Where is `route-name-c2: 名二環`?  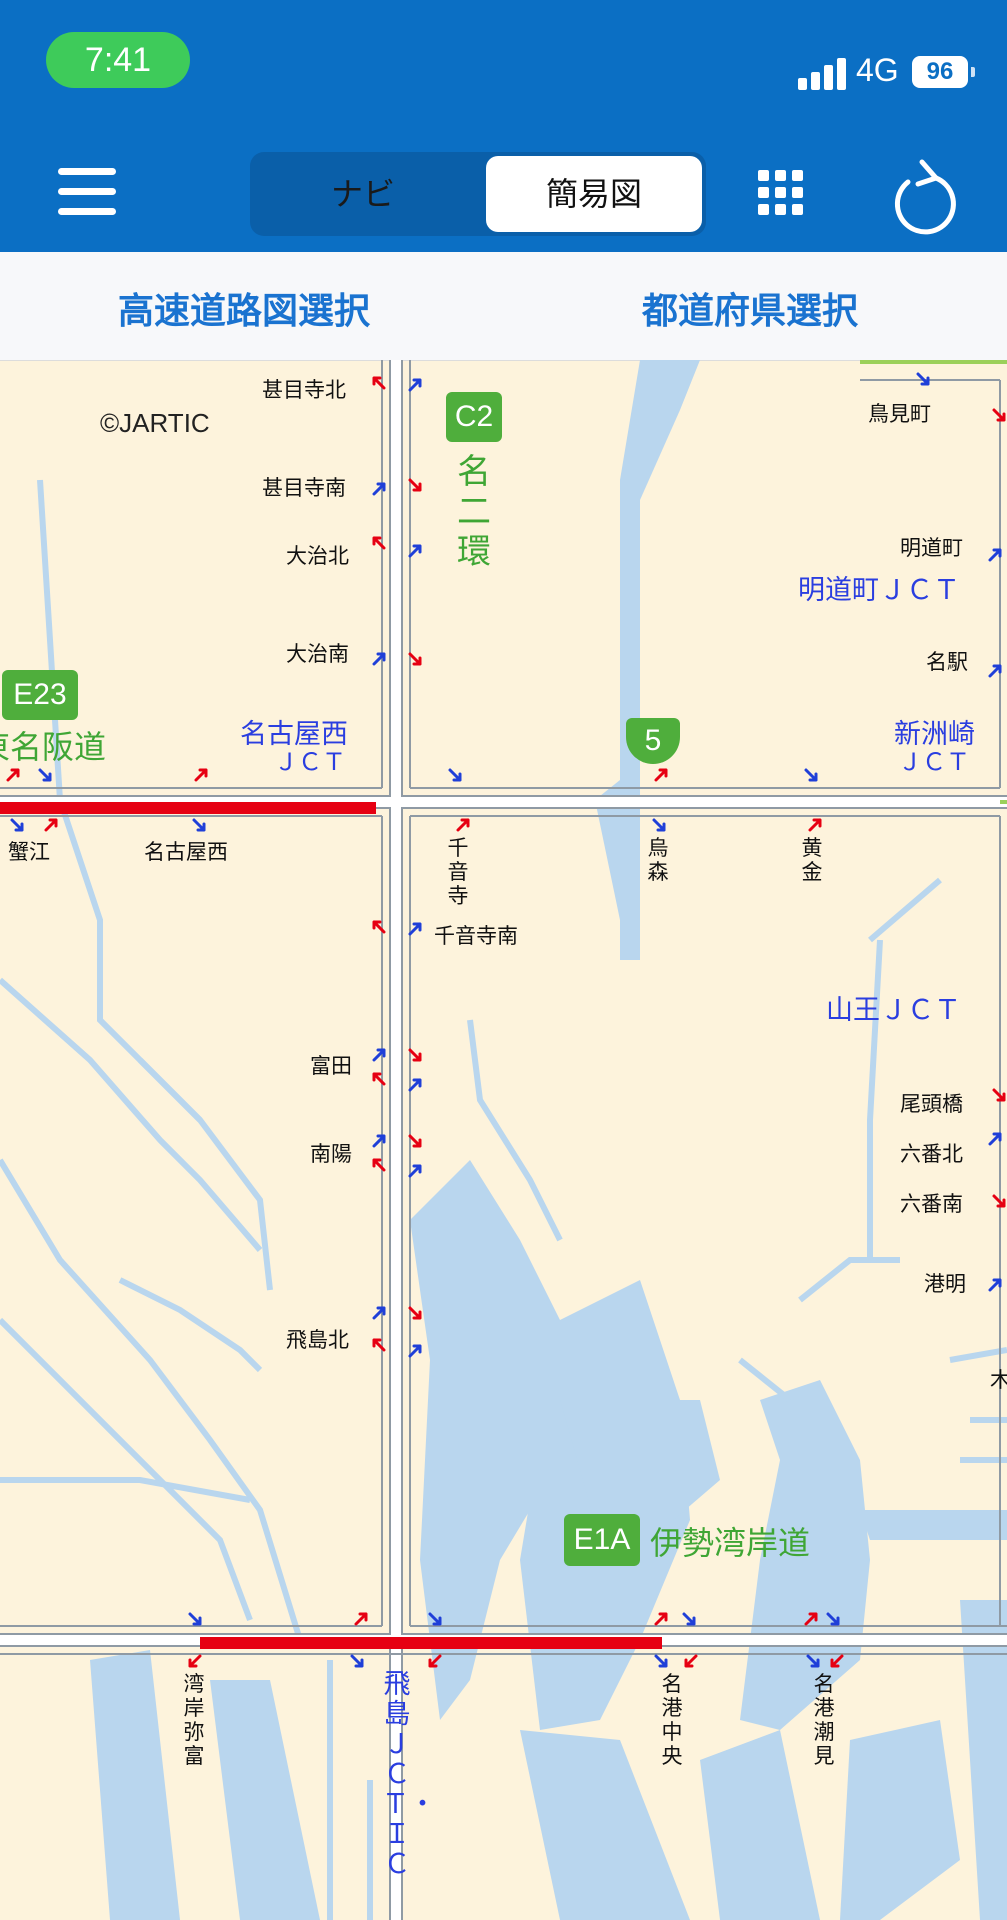
route-name-c2: 名二環 is located at coordinates (474, 512).